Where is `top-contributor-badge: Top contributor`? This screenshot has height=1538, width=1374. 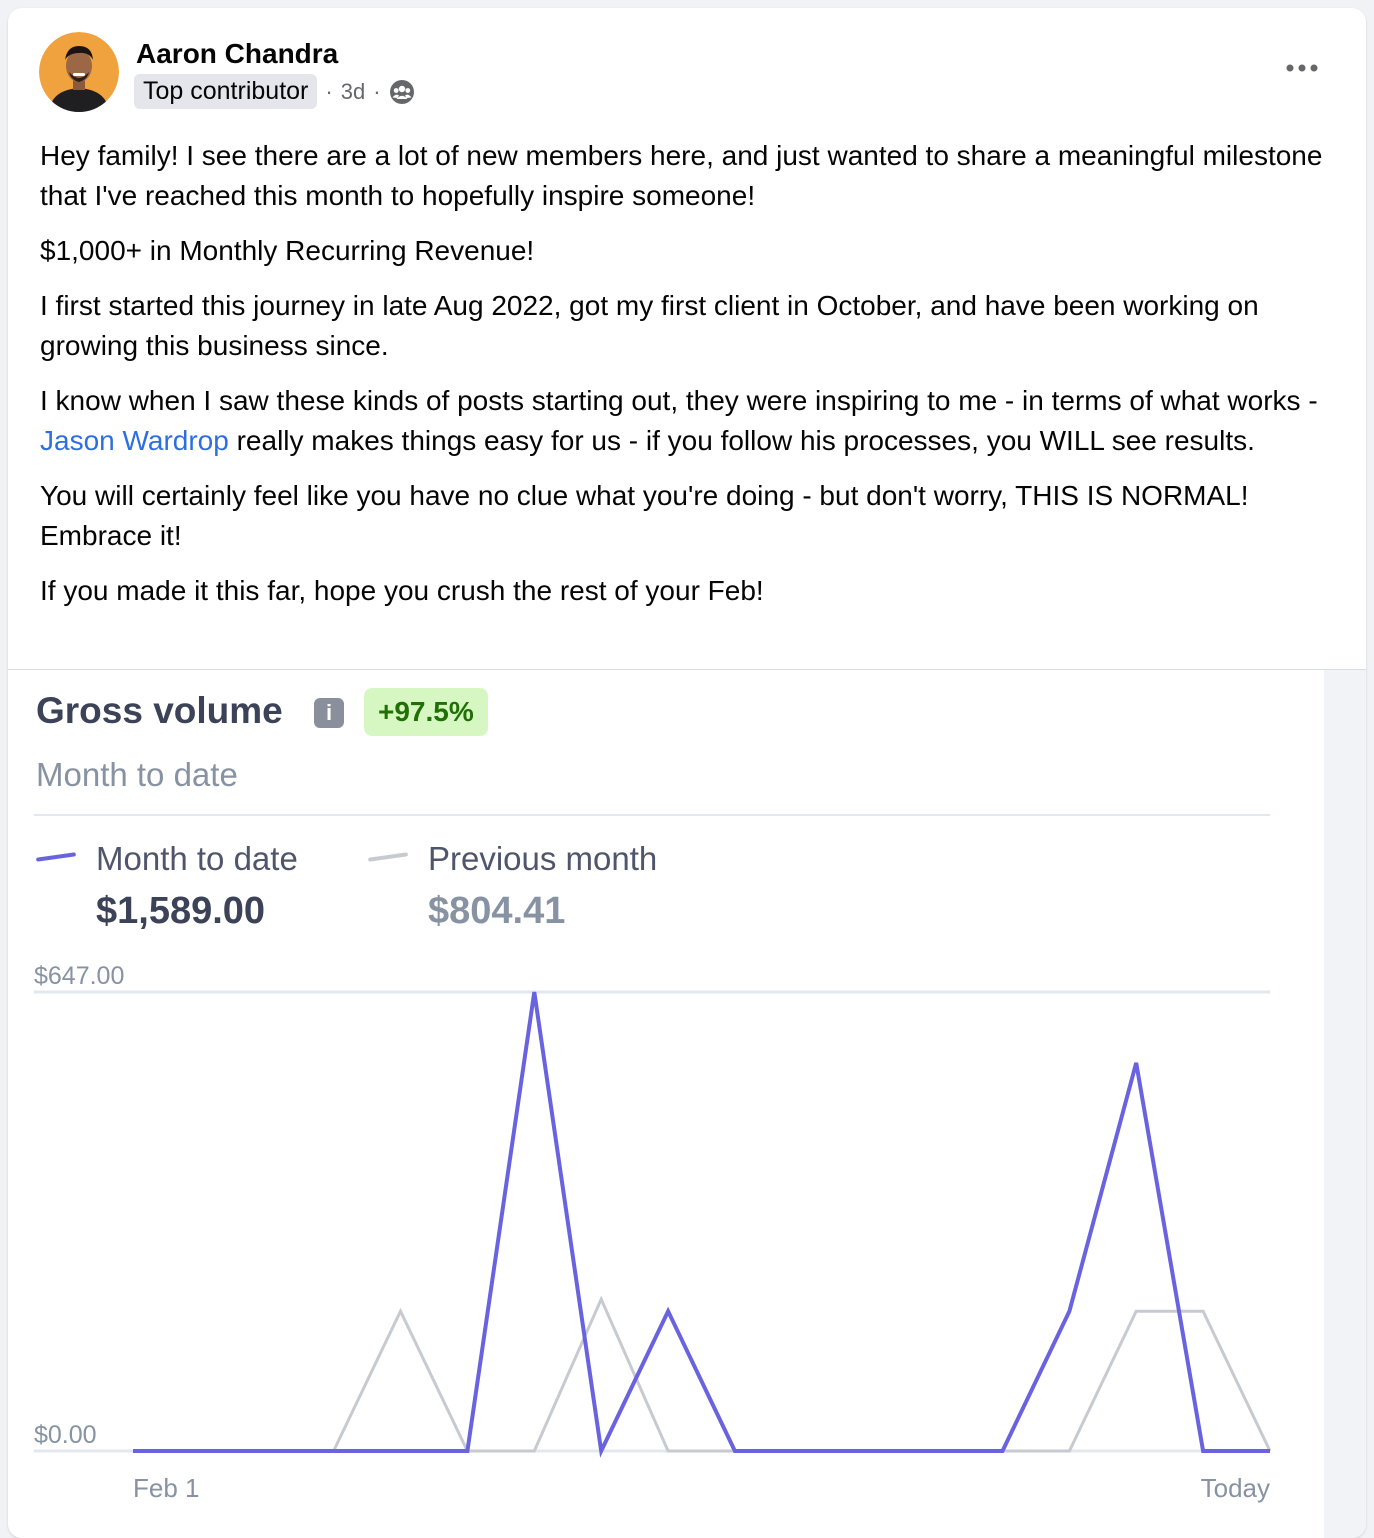
top-contributor-badge: Top contributor is located at coordinates (226, 91).